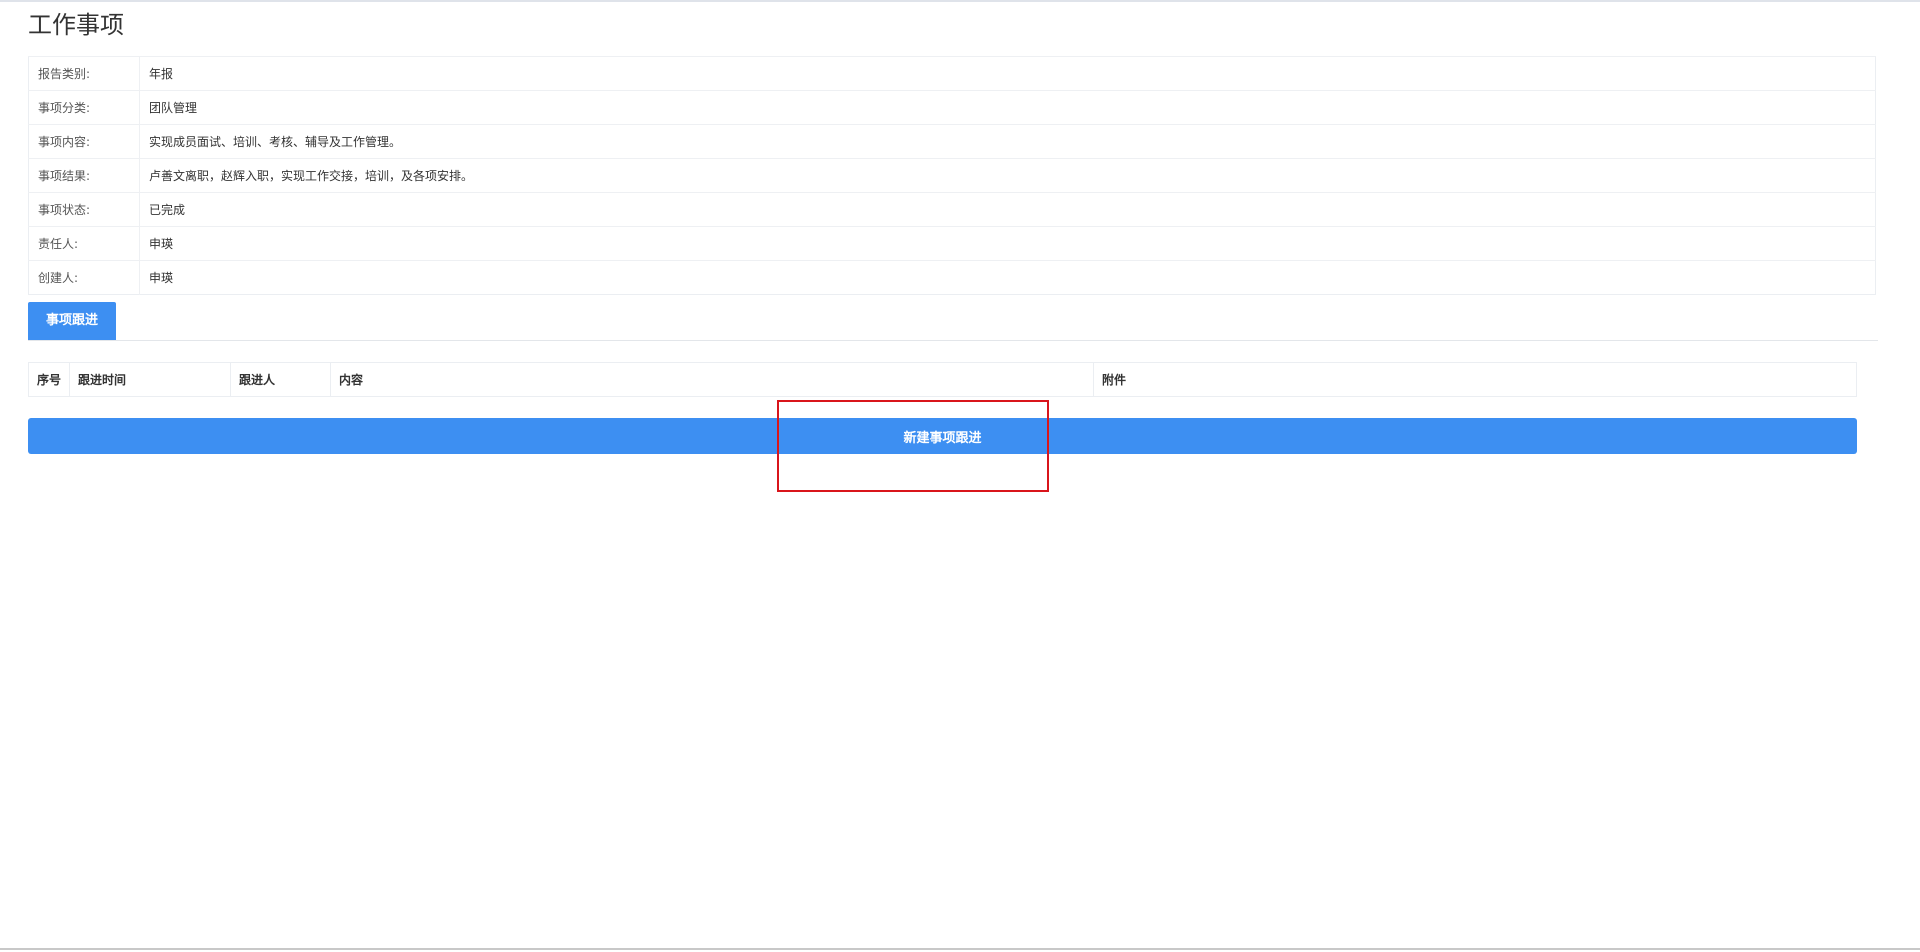  I want to click on highlight-box, so click(913, 446).